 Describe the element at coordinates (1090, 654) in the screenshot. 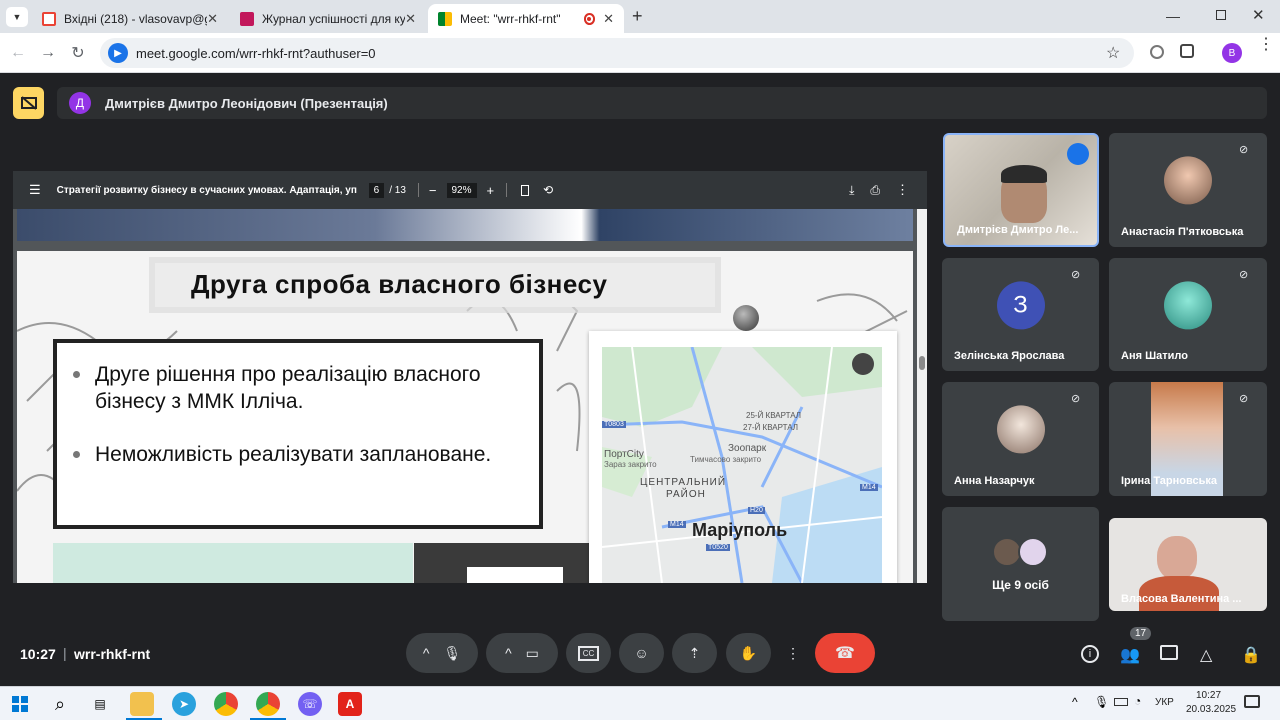

I see `meeting-info-icon: i` at that location.